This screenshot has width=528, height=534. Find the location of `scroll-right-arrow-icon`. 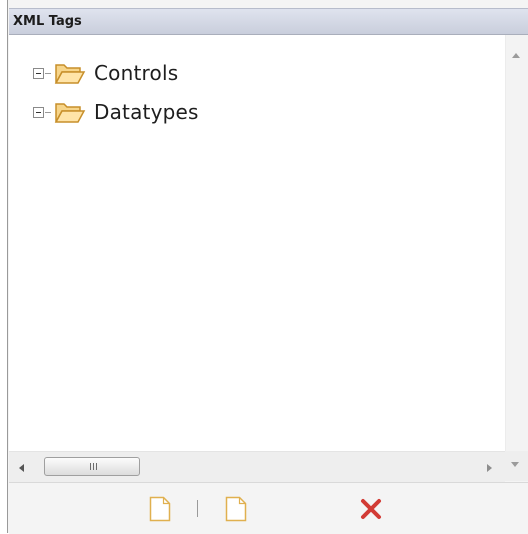

scroll-right-arrow-icon is located at coordinates (489, 468).